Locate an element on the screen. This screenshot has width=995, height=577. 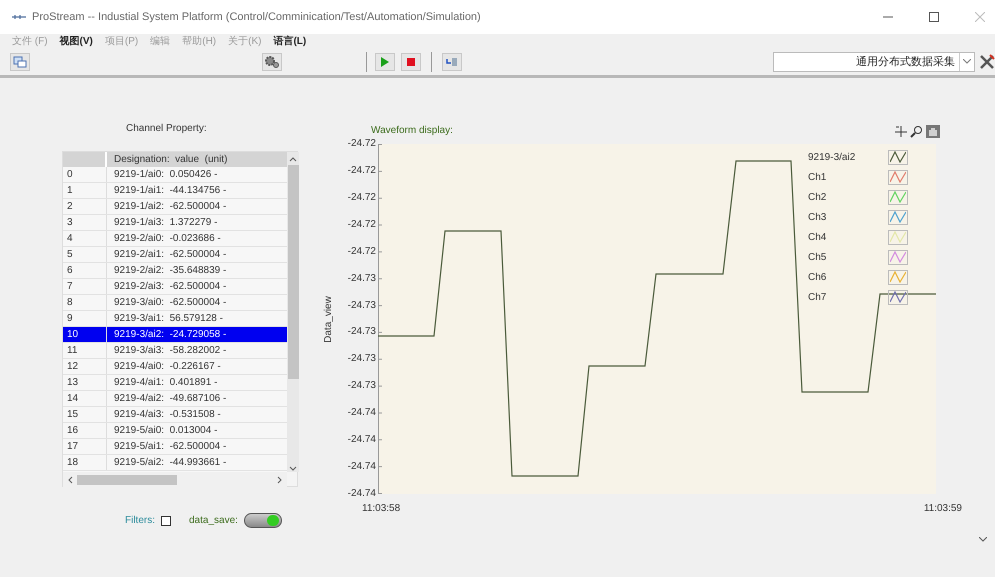
tick-label: 11:03:59 is located at coordinates (943, 508).